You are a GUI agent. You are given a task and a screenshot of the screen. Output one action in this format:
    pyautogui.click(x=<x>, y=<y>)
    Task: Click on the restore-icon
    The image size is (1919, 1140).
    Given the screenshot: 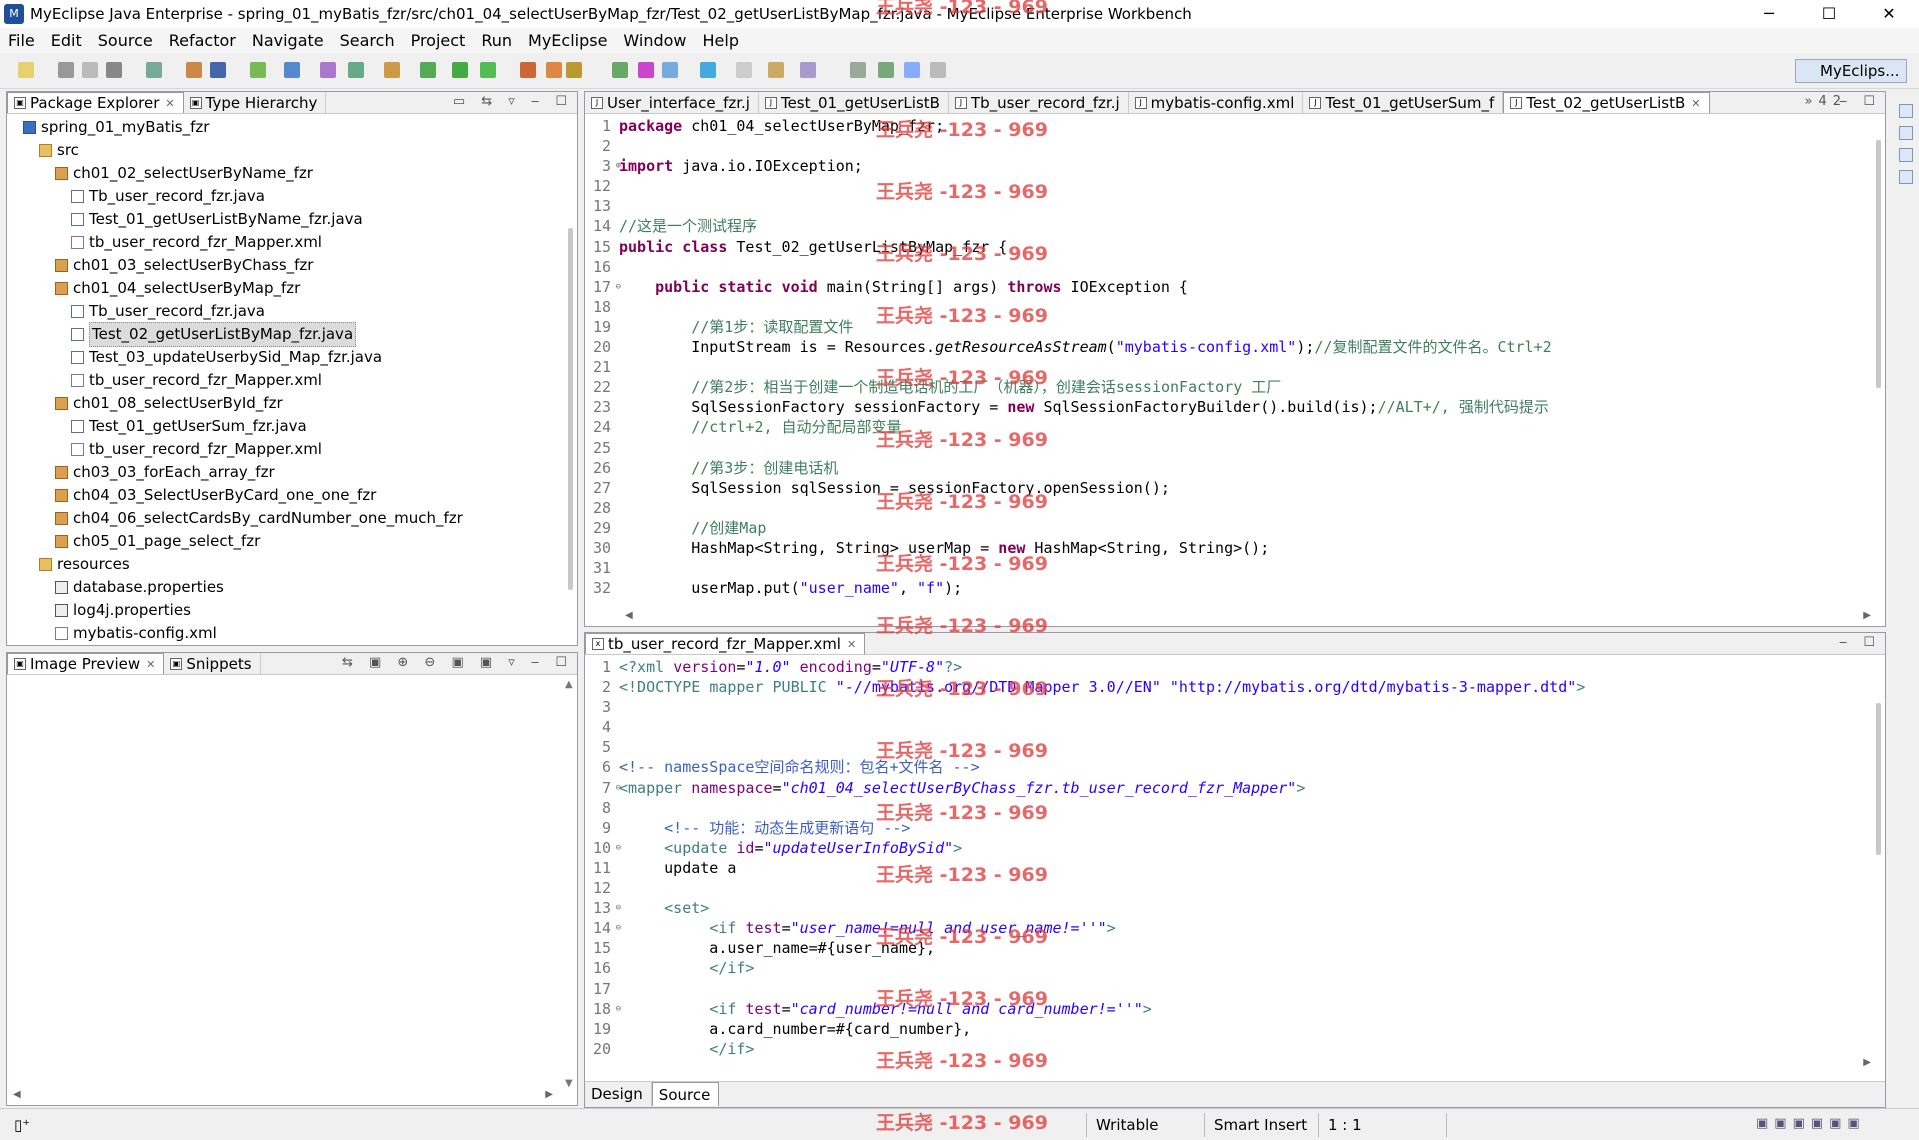 What is the action you would take?
    pyautogui.click(x=1906, y=155)
    